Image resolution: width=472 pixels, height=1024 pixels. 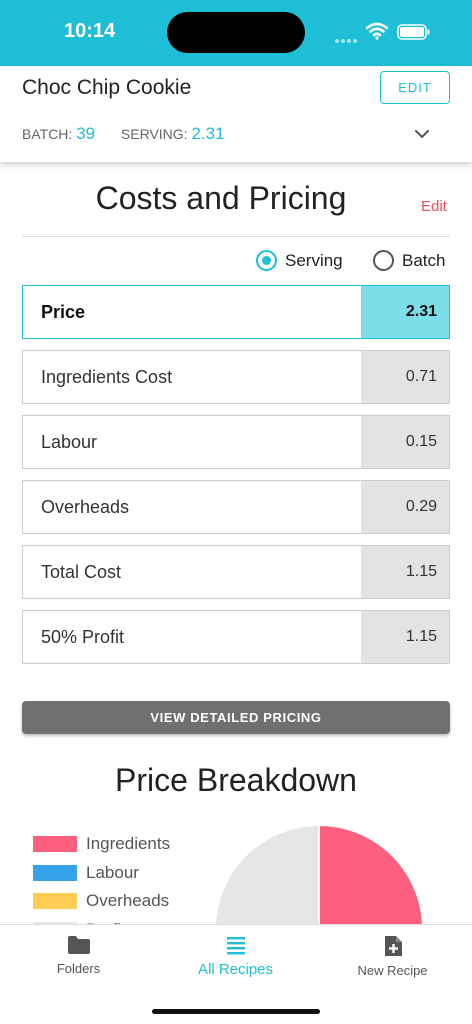 I want to click on cost-row-value: 0.15, so click(x=405, y=442).